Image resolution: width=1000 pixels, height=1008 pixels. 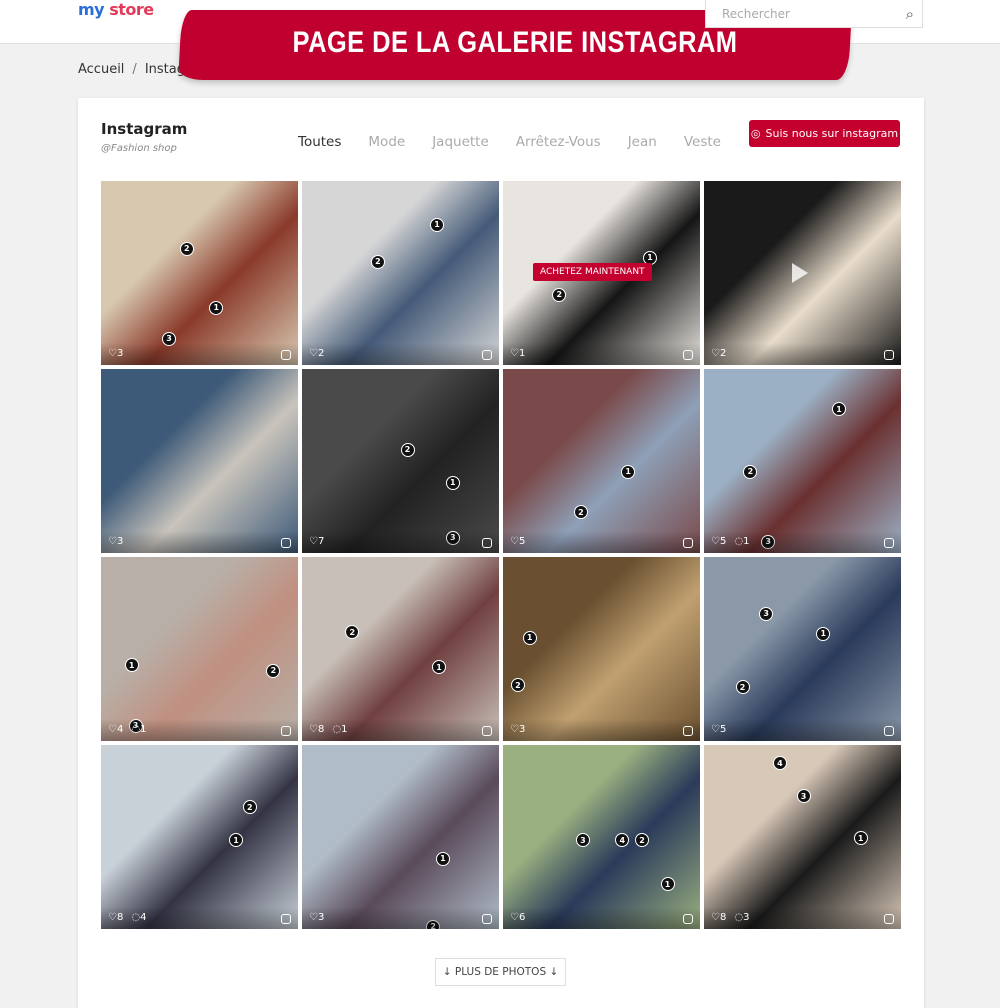 I want to click on store-logo: my store, so click(x=116, y=9).